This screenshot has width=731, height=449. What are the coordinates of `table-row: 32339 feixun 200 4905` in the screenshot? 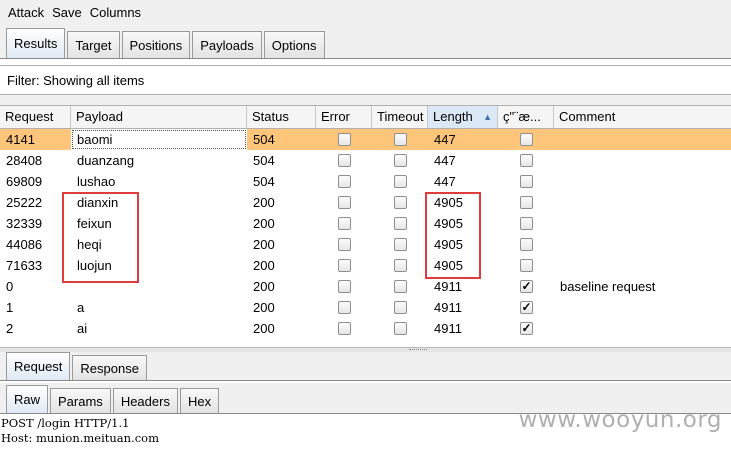 It's located at (365, 223).